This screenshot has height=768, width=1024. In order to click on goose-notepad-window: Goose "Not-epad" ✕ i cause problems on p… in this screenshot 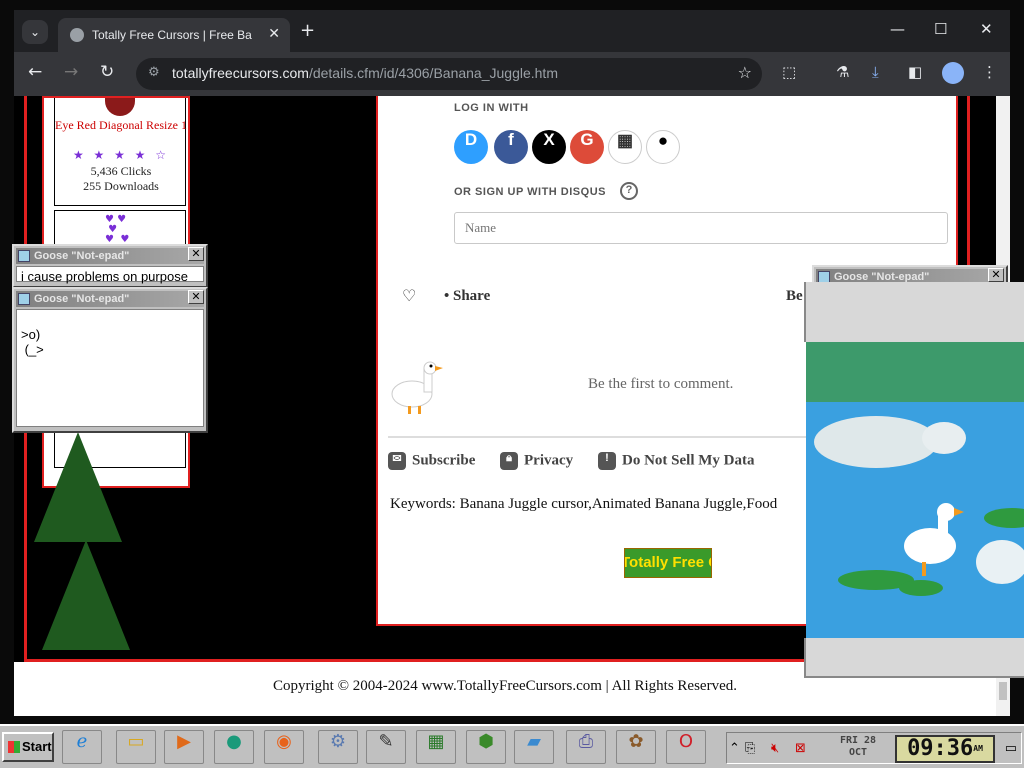, I will do `click(110, 266)`.